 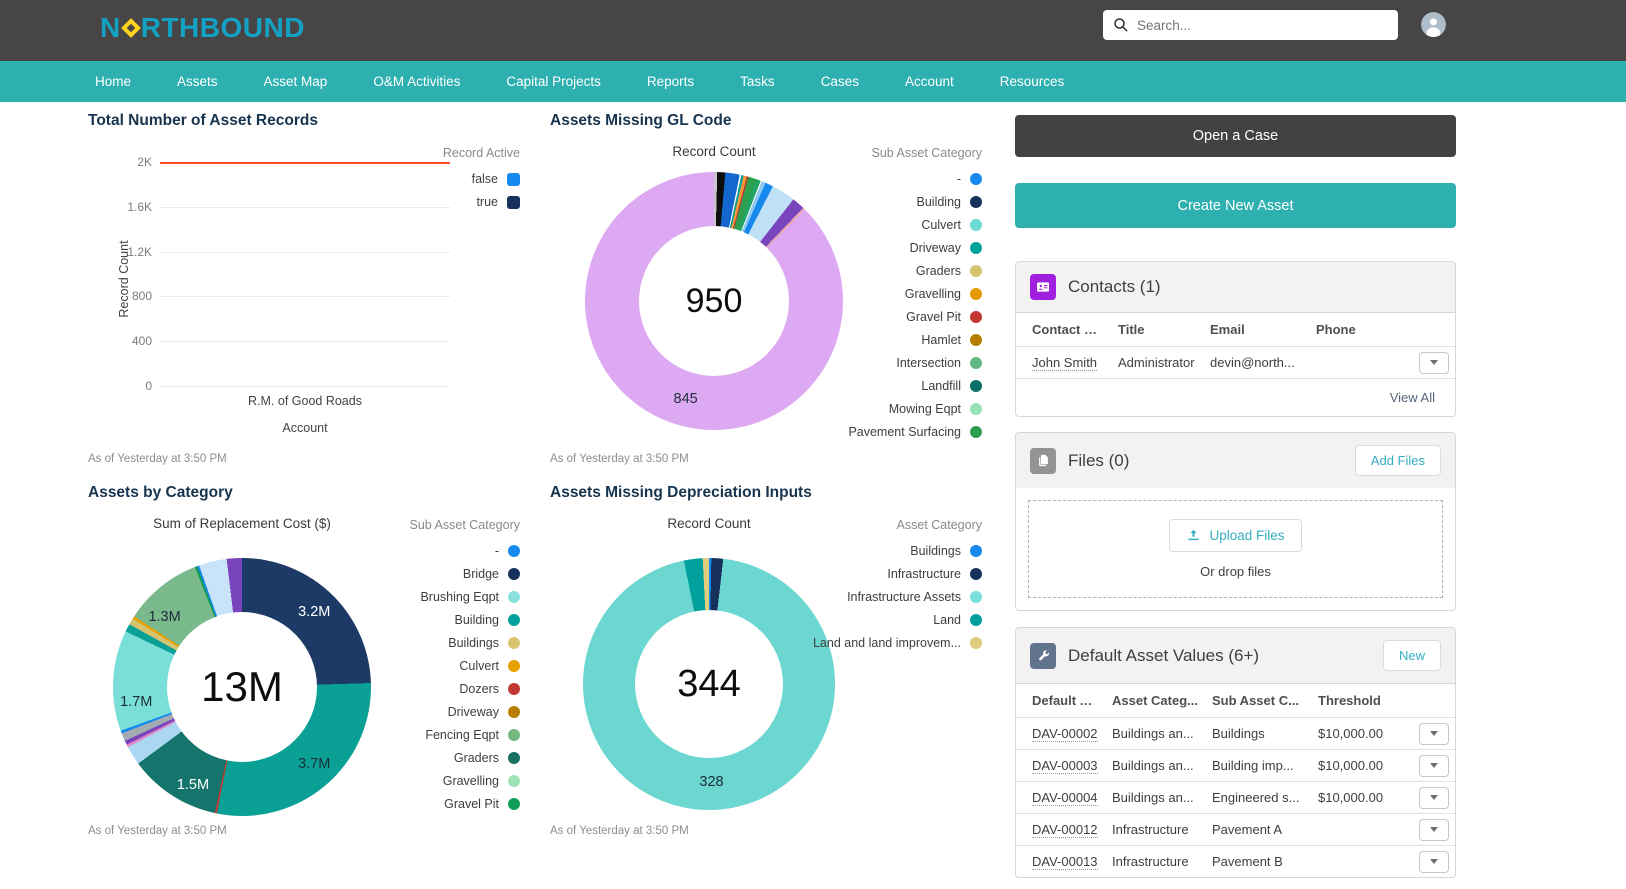 I want to click on legend-label: Driveway, so click(x=473, y=712).